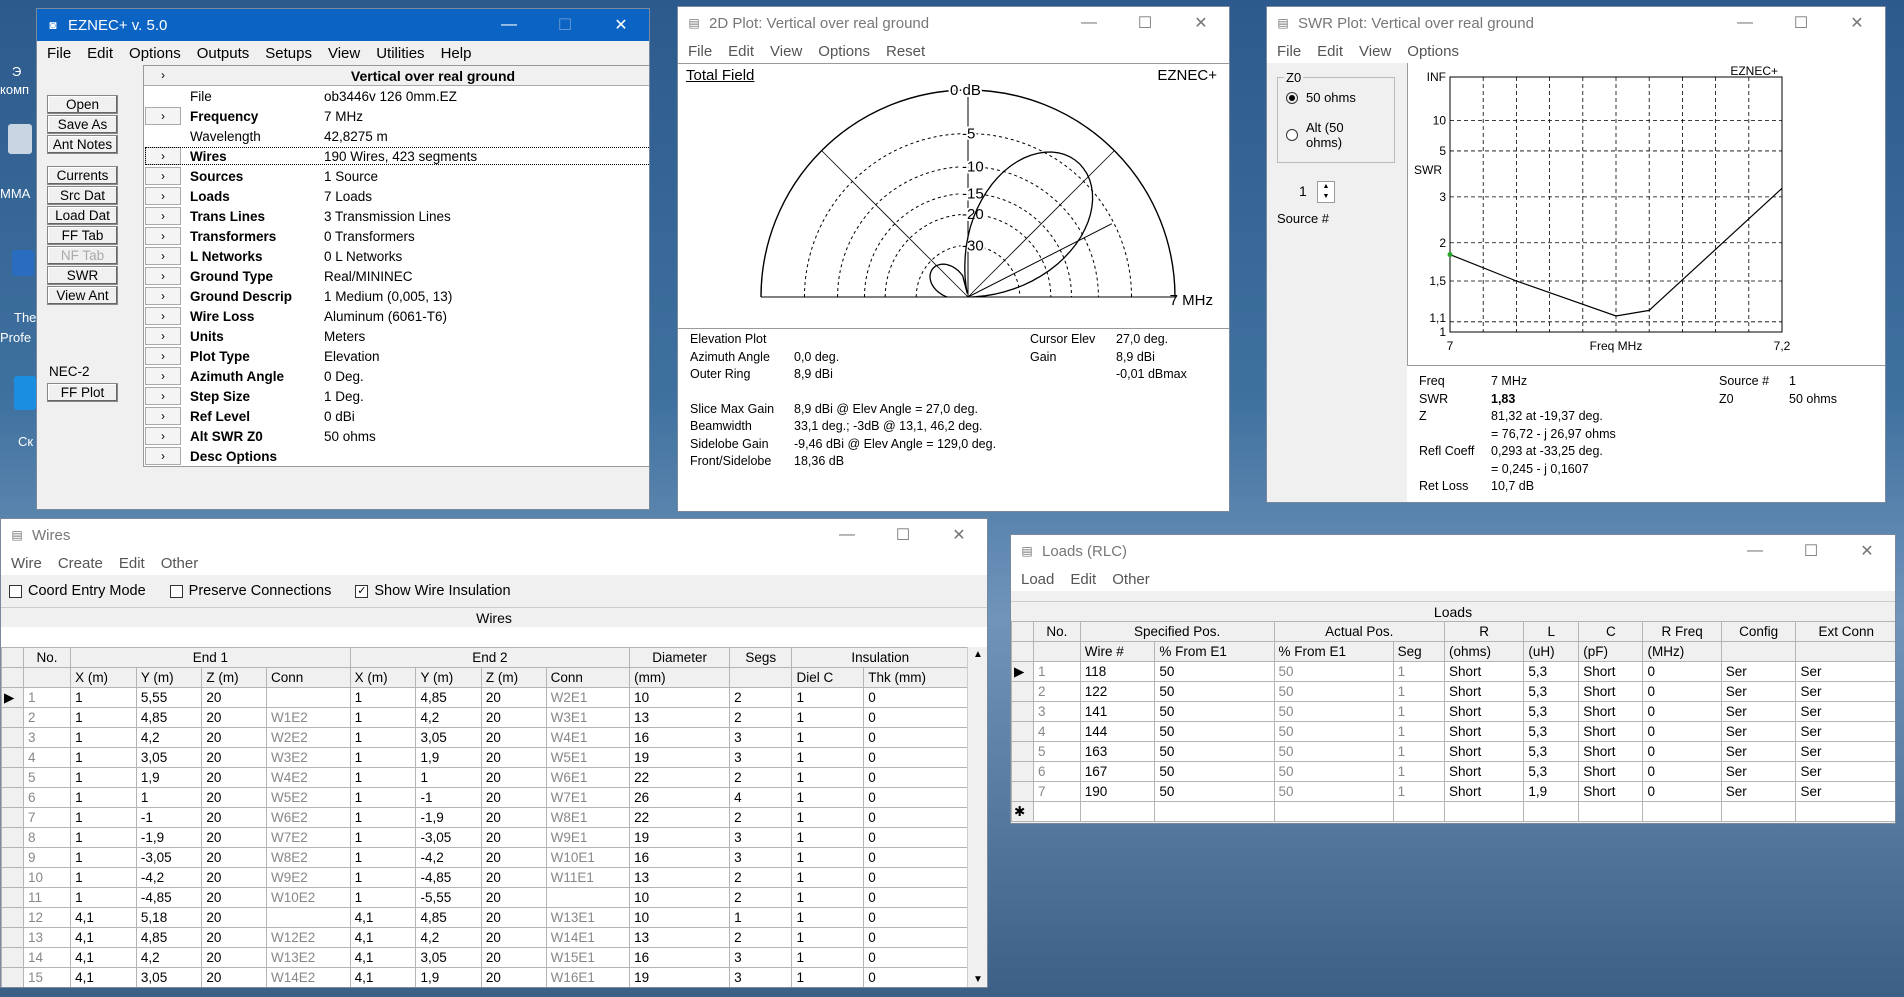 This screenshot has width=1904, height=997. Describe the element at coordinates (155, 53) in the screenshot. I see `menu-options: Options` at that location.